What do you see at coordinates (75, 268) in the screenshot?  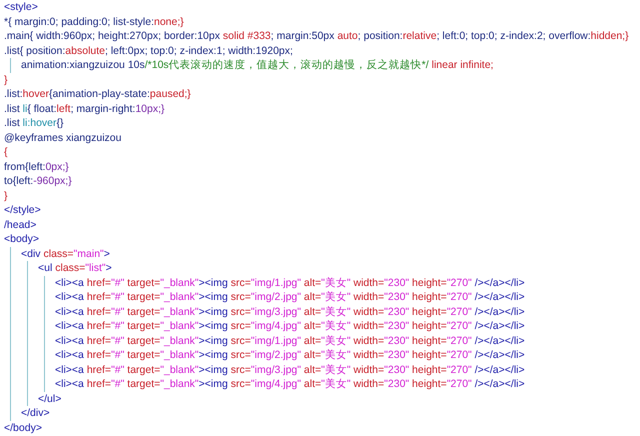 I see `code-line: <ul class="list">` at bounding box center [75, 268].